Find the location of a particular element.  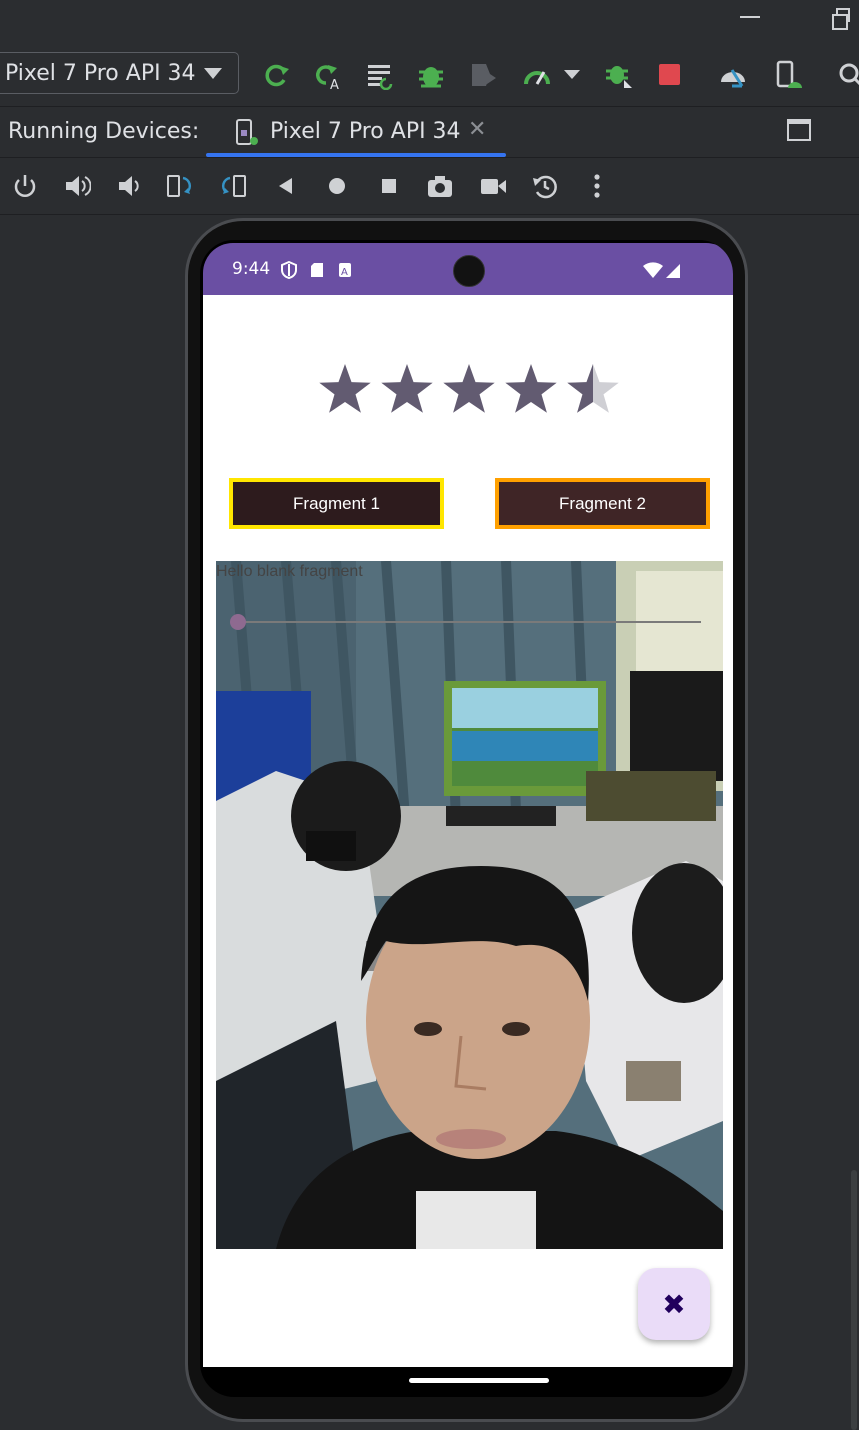

sync-icon is located at coordinates (381, 75).